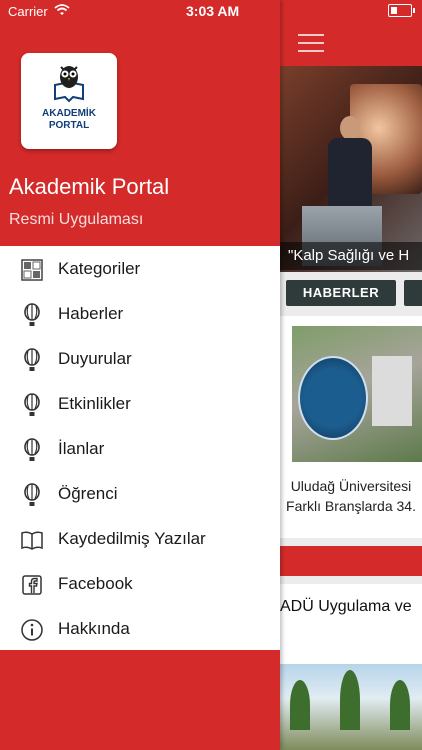 The height and width of the screenshot is (750, 422). Describe the element at coordinates (140, 403) in the screenshot. I see `menu-item-etkinlikler: Etkinlikler` at that location.